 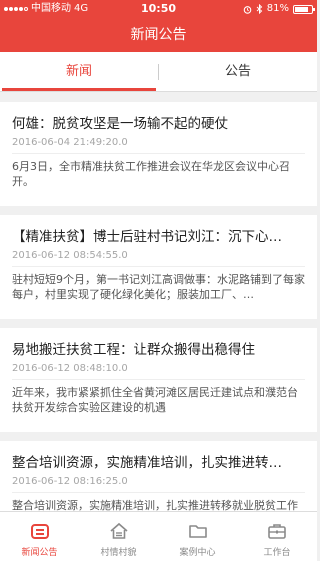 I want to click on news-date: 2016-06-12 08:16:25.0, so click(x=70, y=481).